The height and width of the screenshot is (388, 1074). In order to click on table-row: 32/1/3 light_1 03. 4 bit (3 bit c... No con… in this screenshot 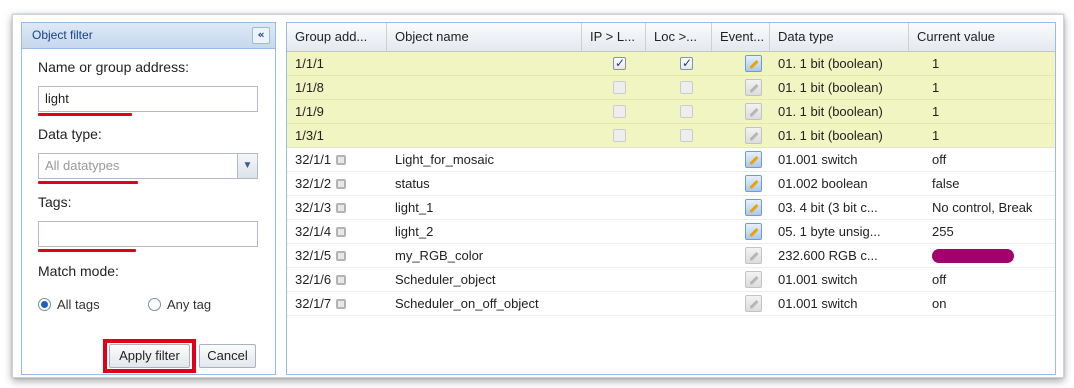, I will do `click(671, 208)`.